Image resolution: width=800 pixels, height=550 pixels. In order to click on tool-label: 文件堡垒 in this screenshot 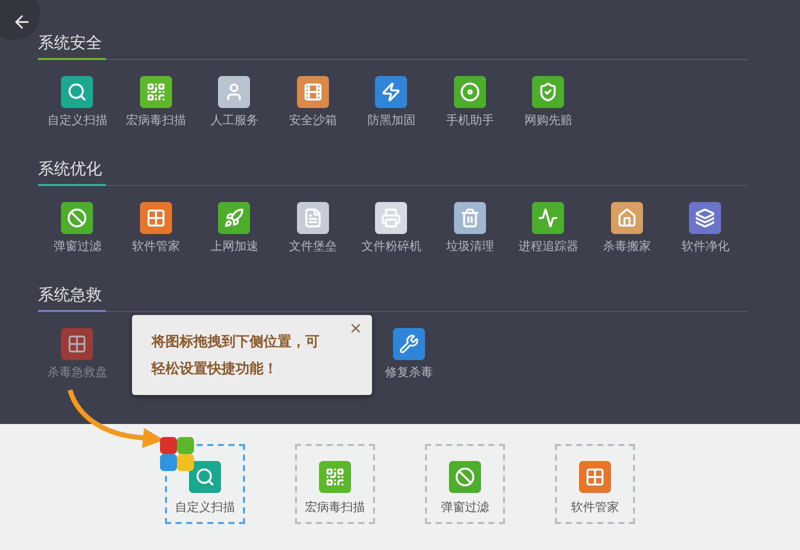, I will do `click(312, 246)`.